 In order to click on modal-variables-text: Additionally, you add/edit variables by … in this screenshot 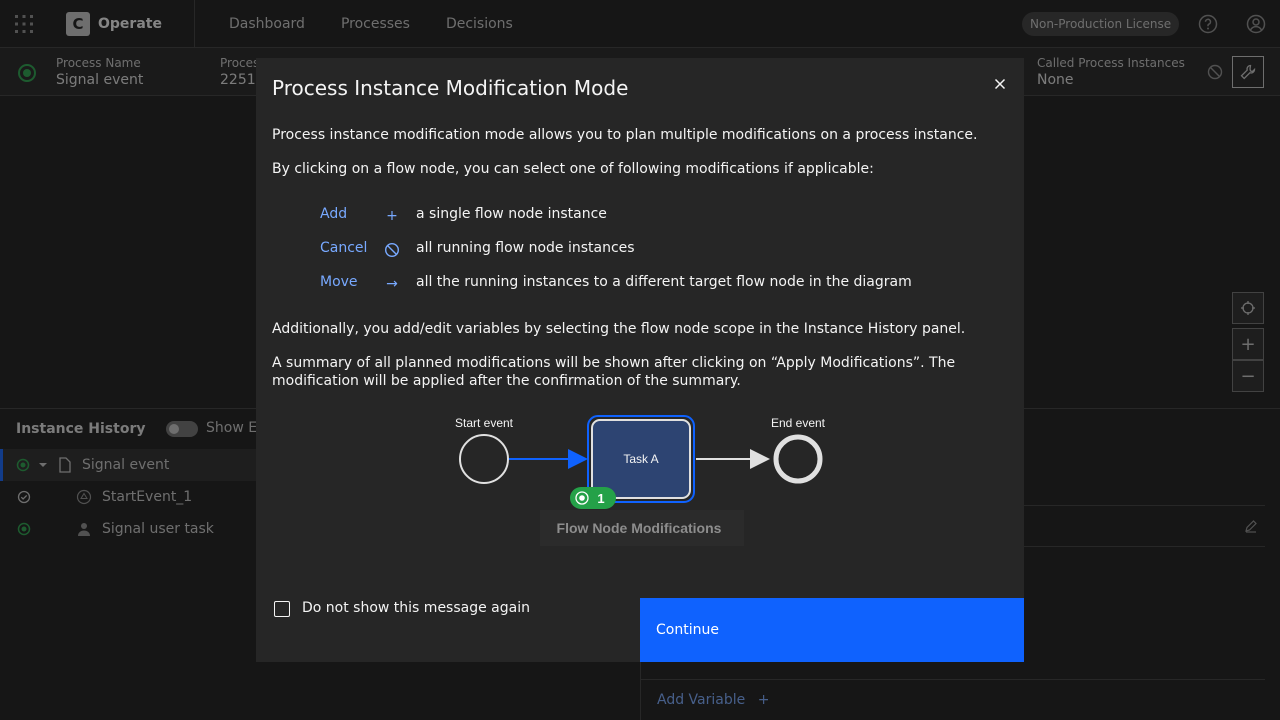, I will do `click(619, 329)`.